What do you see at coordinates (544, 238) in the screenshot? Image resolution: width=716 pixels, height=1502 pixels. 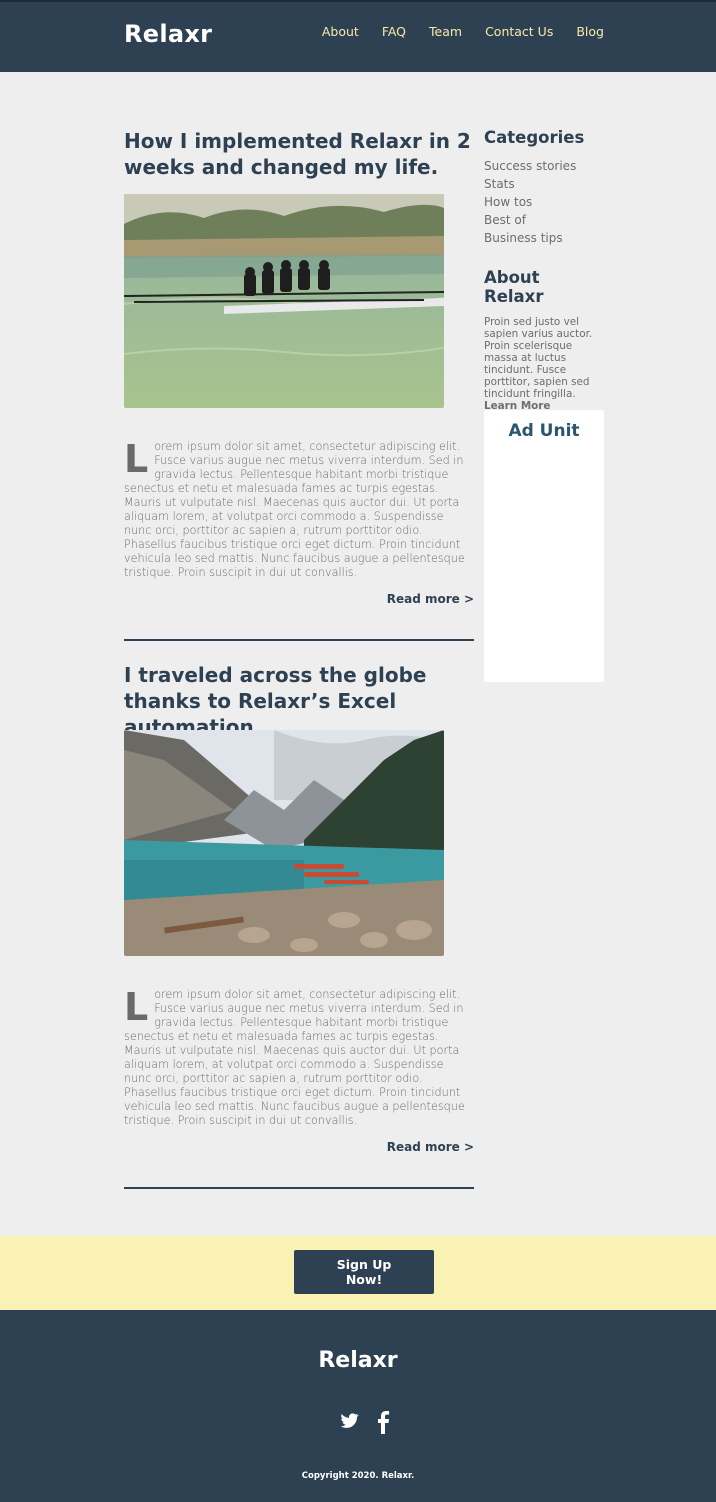 I see `category-item: Business tips` at bounding box center [544, 238].